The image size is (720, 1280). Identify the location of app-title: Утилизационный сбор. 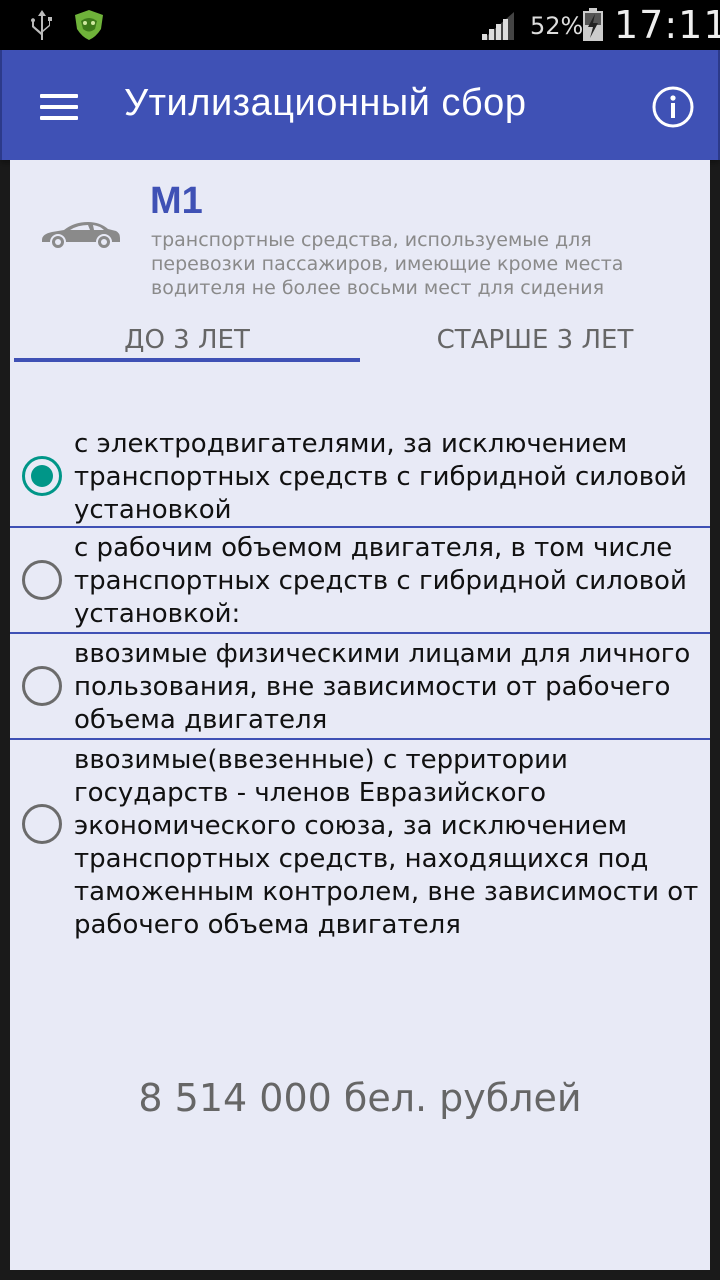
(325, 103).